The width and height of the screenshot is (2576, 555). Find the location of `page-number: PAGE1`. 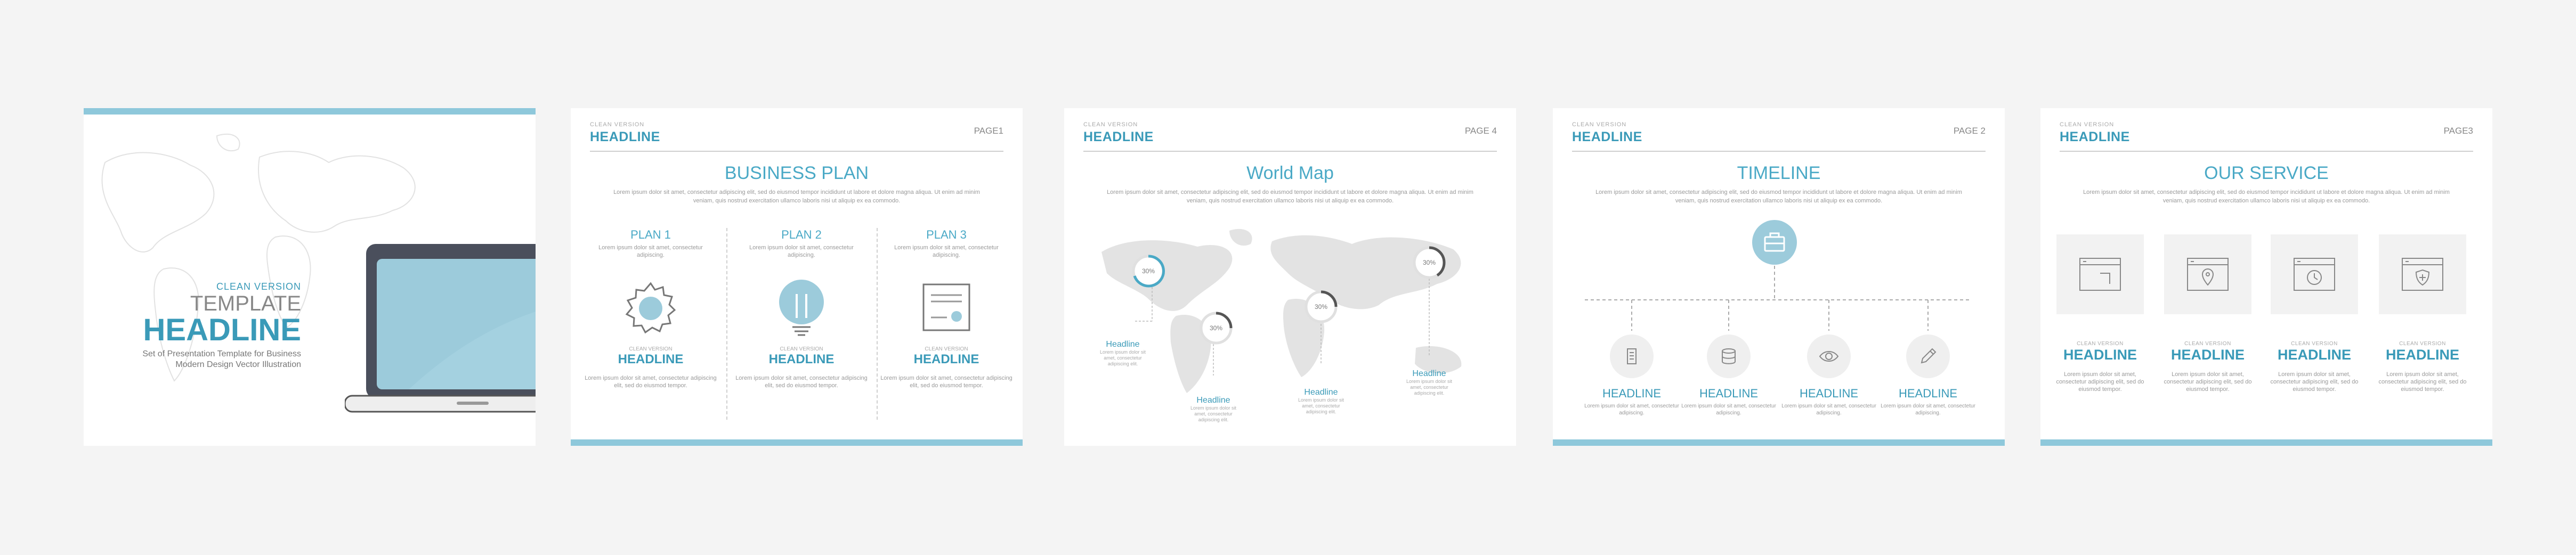

page-number: PAGE1 is located at coordinates (989, 131).